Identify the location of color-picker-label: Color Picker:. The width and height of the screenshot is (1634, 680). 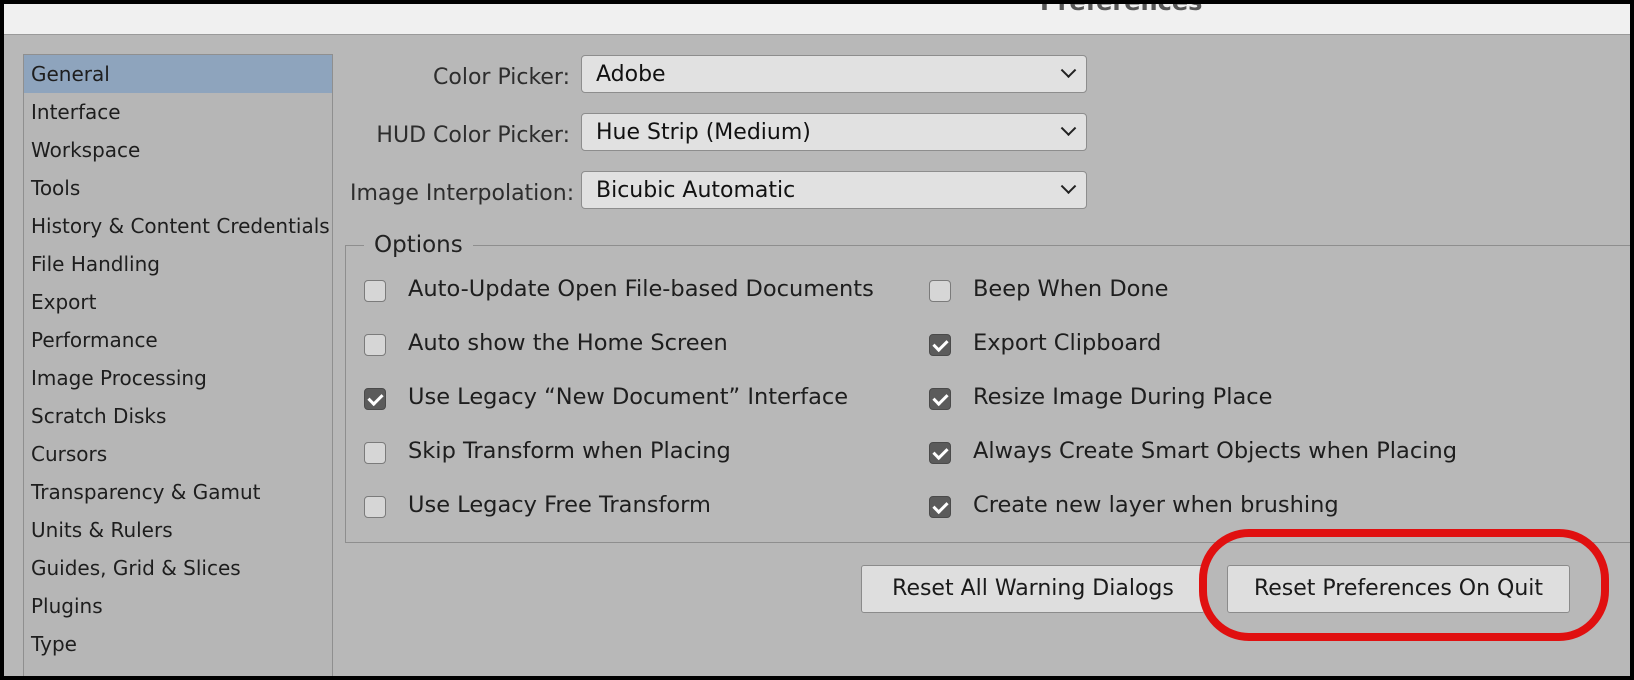
(501, 77).